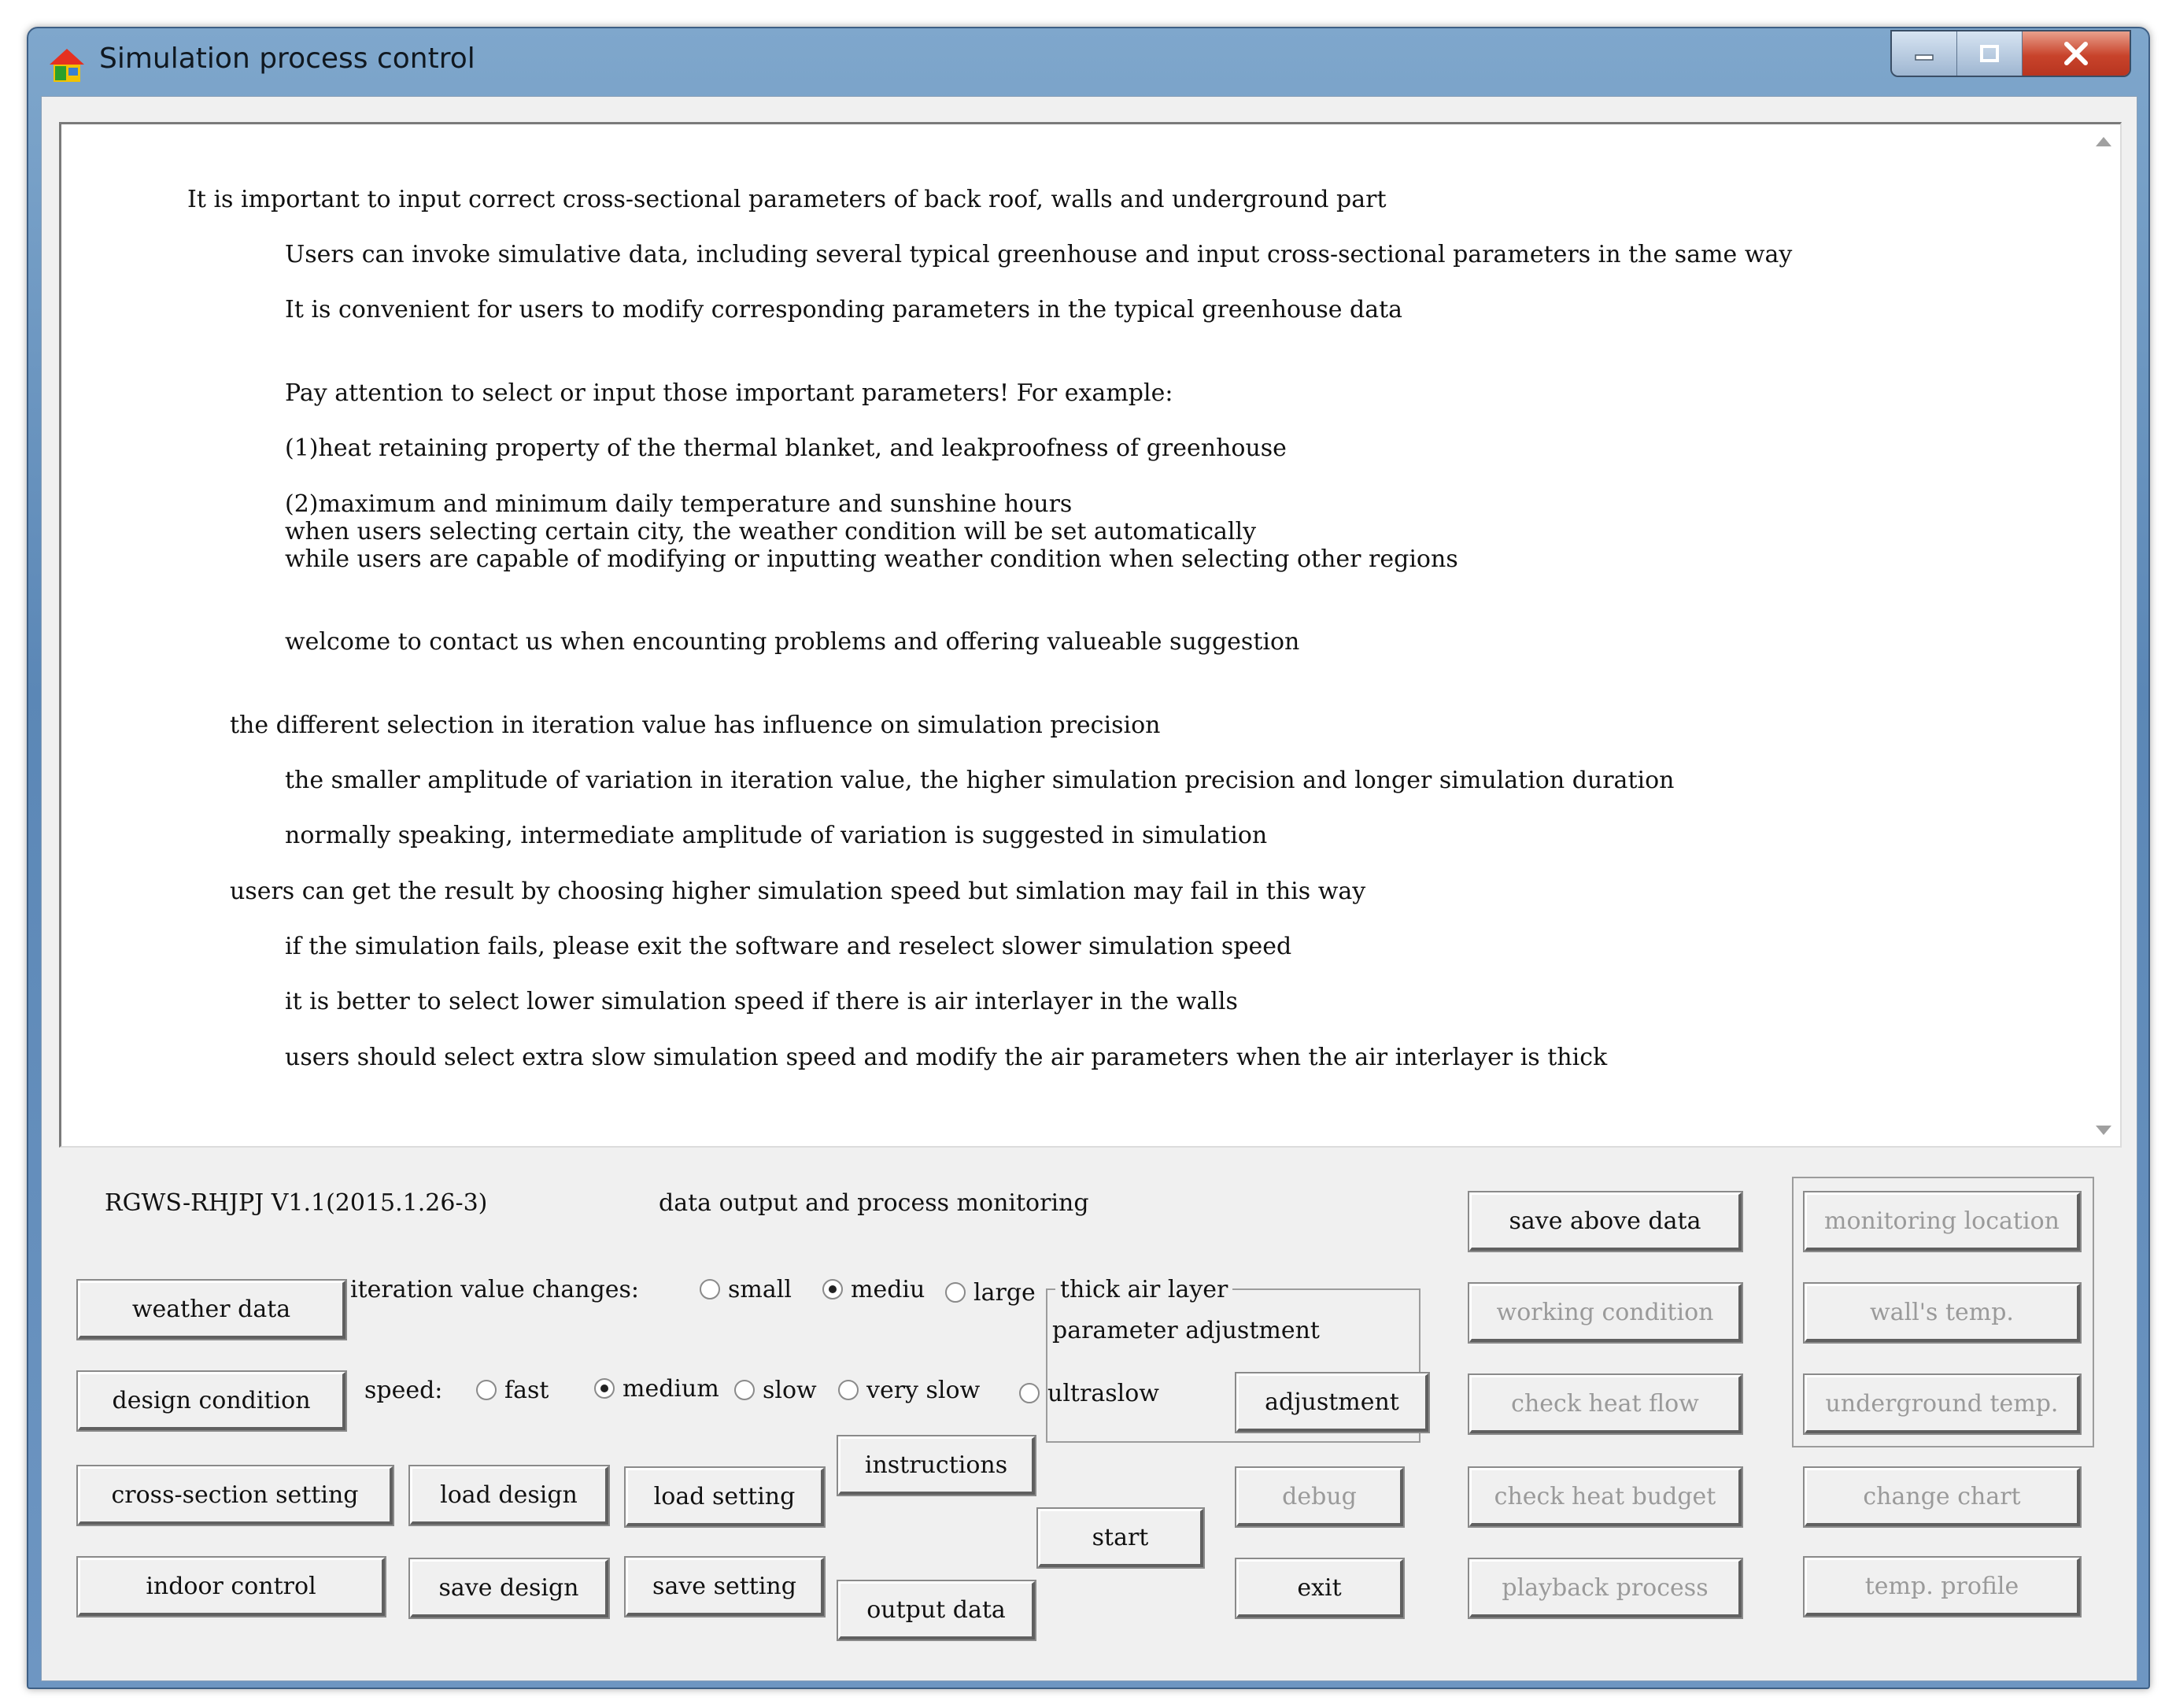  Describe the element at coordinates (1186, 1330) in the screenshot. I see `parameter-adjustment-label: parameter adjustment` at that location.